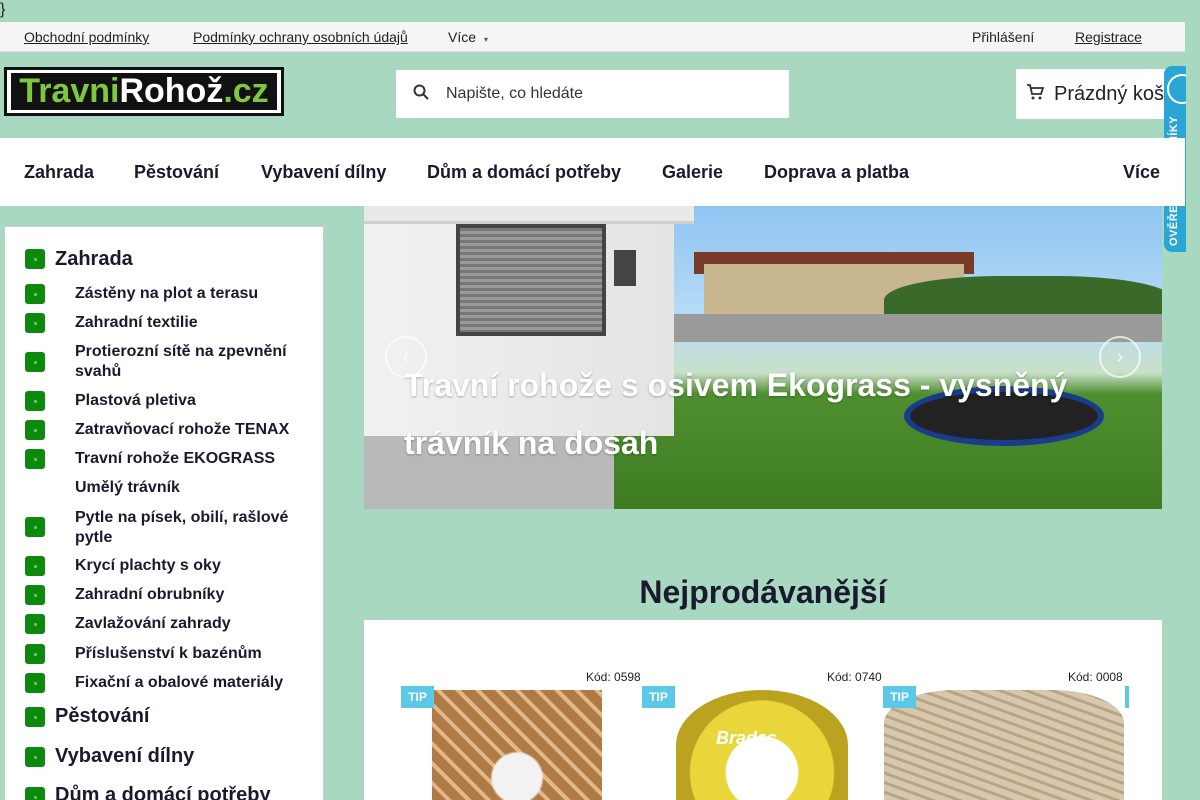  I want to click on nav-pestovani: Pěstování, so click(176, 172).